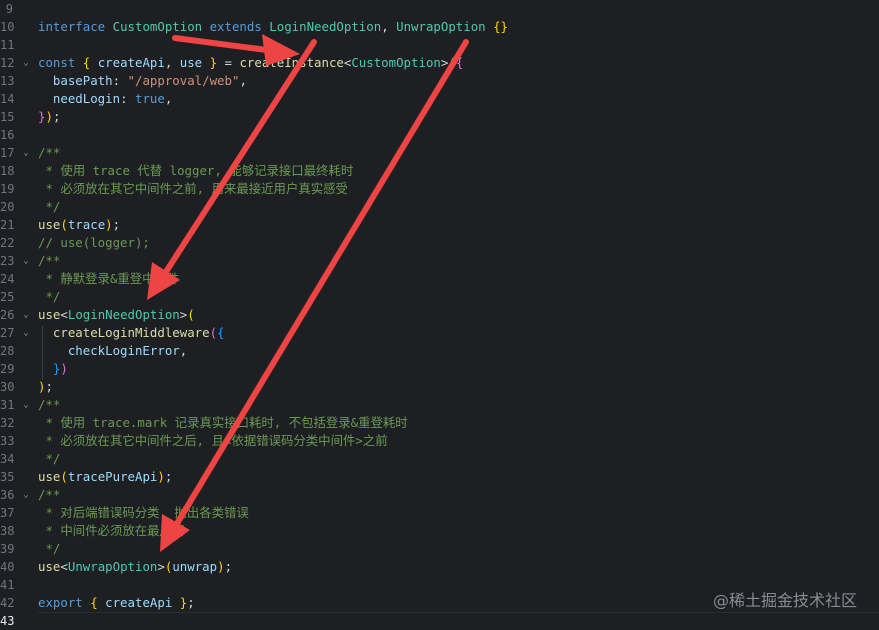  What do you see at coordinates (7, 243) in the screenshot?
I see `line-number: 22` at bounding box center [7, 243].